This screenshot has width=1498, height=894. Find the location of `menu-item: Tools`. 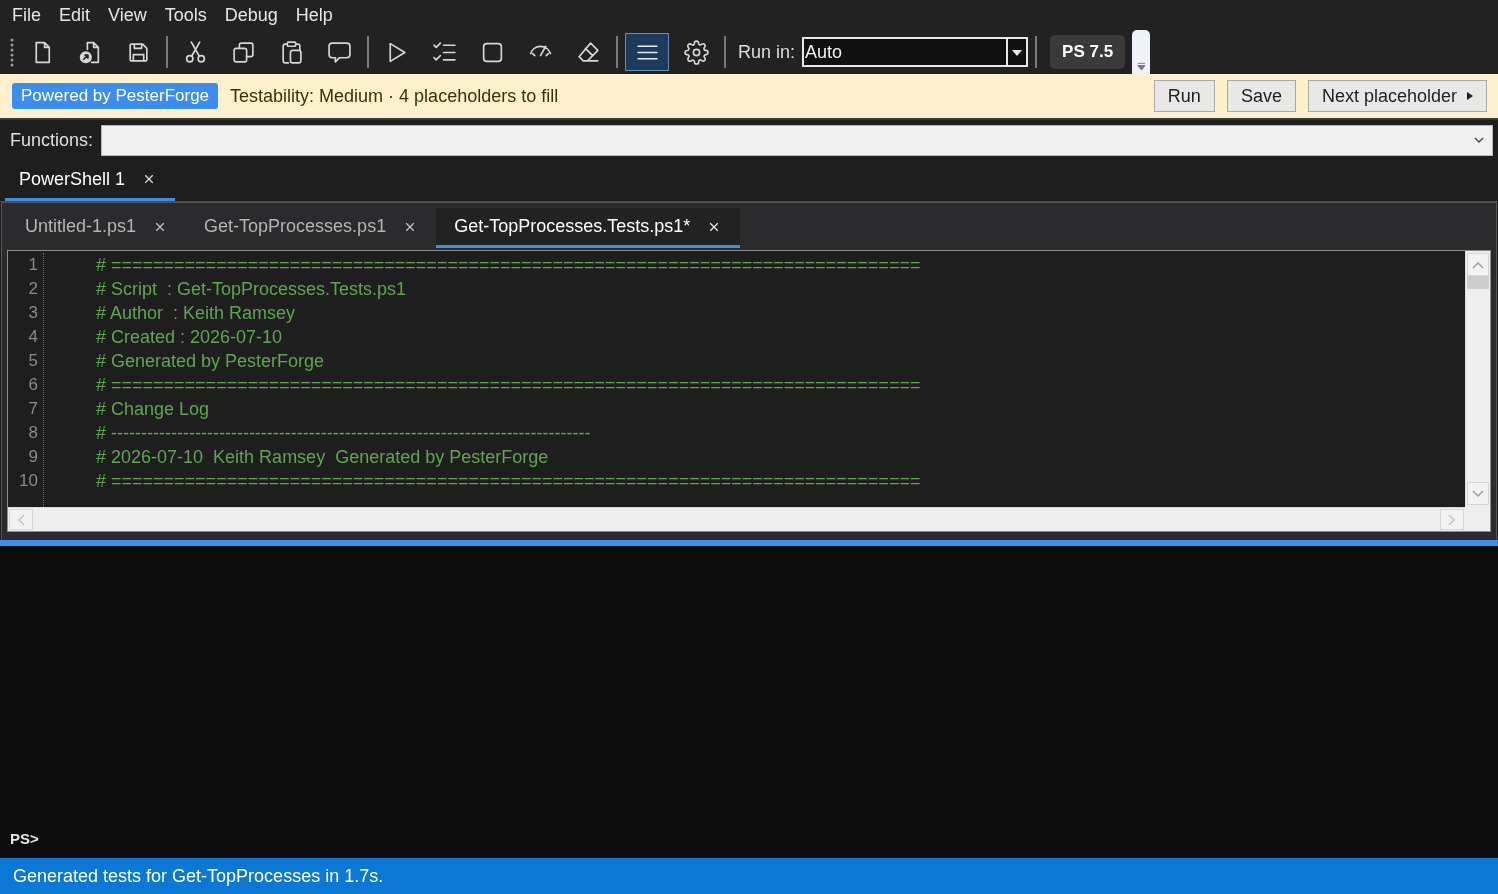

menu-item: Tools is located at coordinates (185, 15).